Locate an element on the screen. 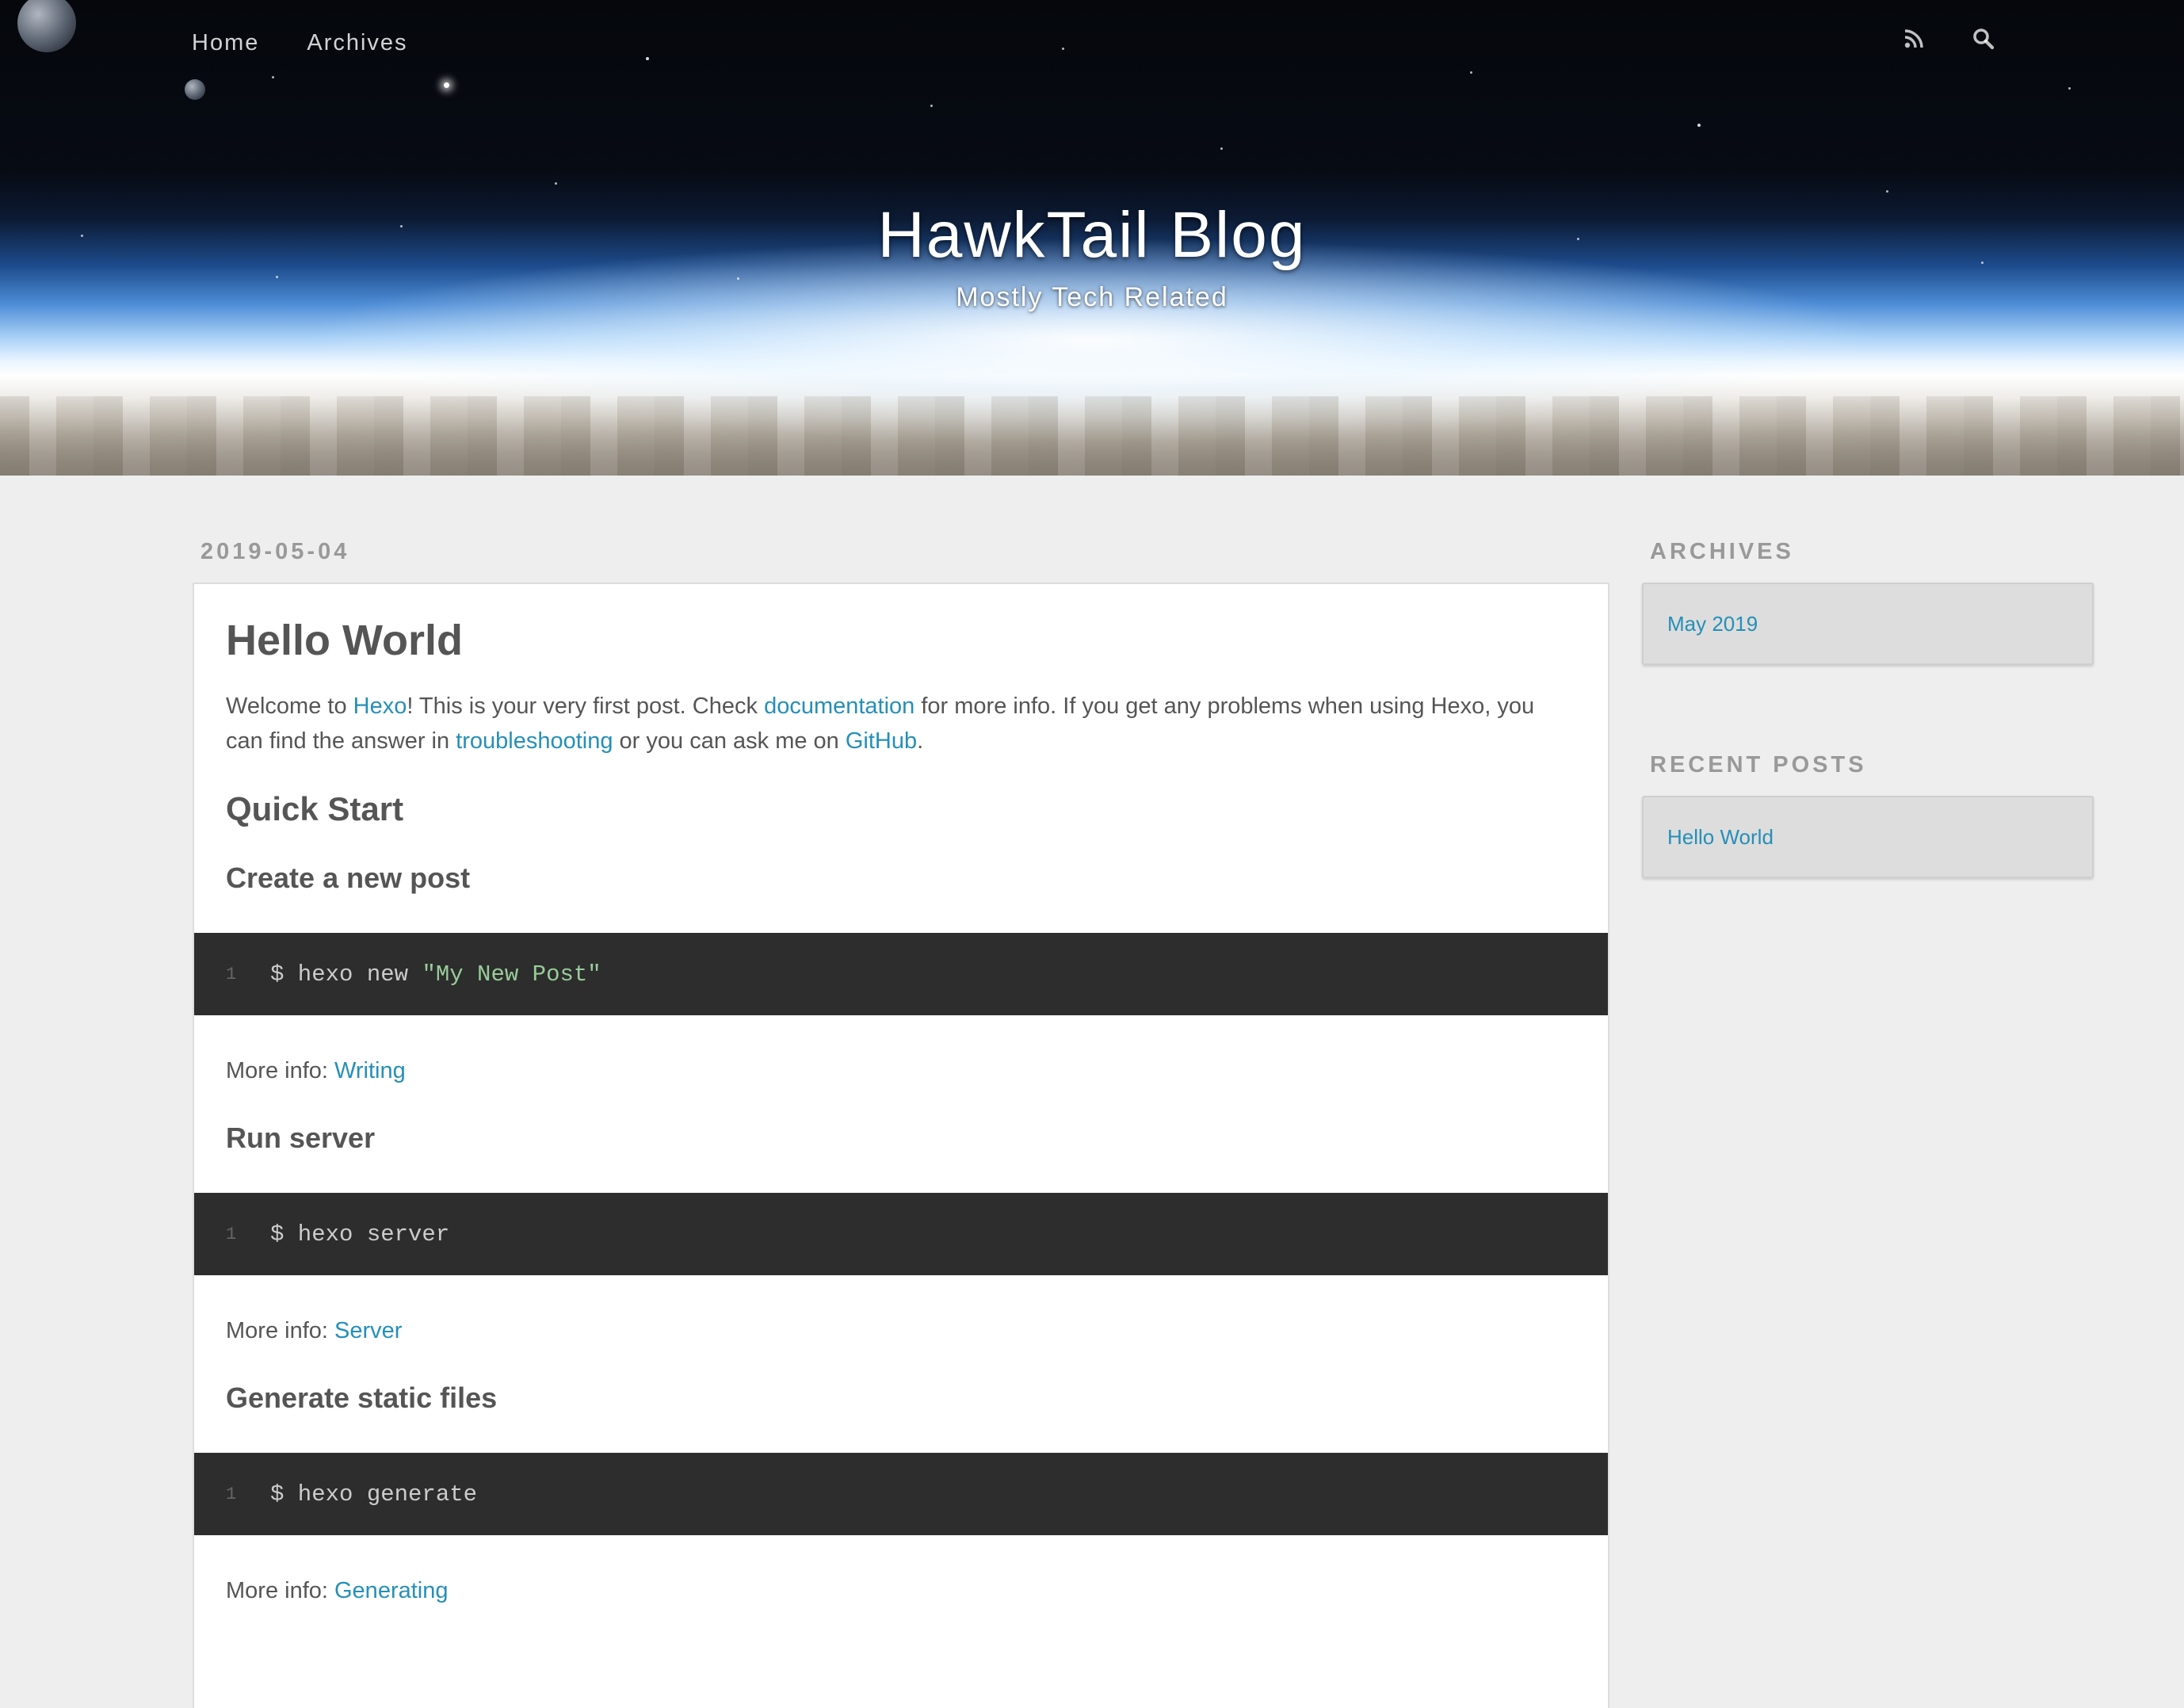  github-link: GitHub is located at coordinates (881, 741).